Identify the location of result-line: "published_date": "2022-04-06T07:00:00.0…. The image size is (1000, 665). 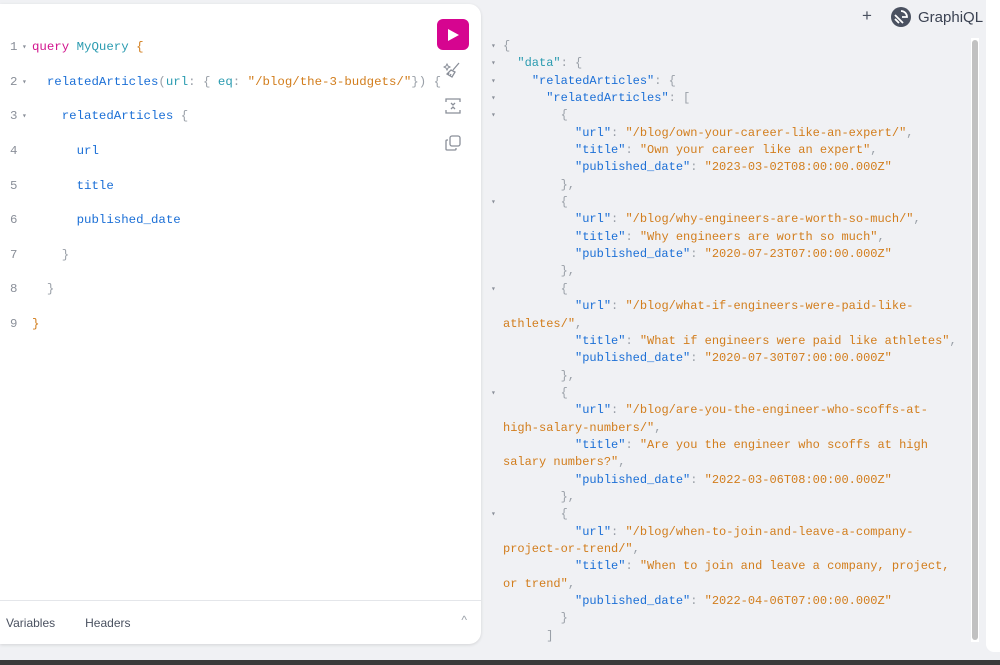
(733, 601).